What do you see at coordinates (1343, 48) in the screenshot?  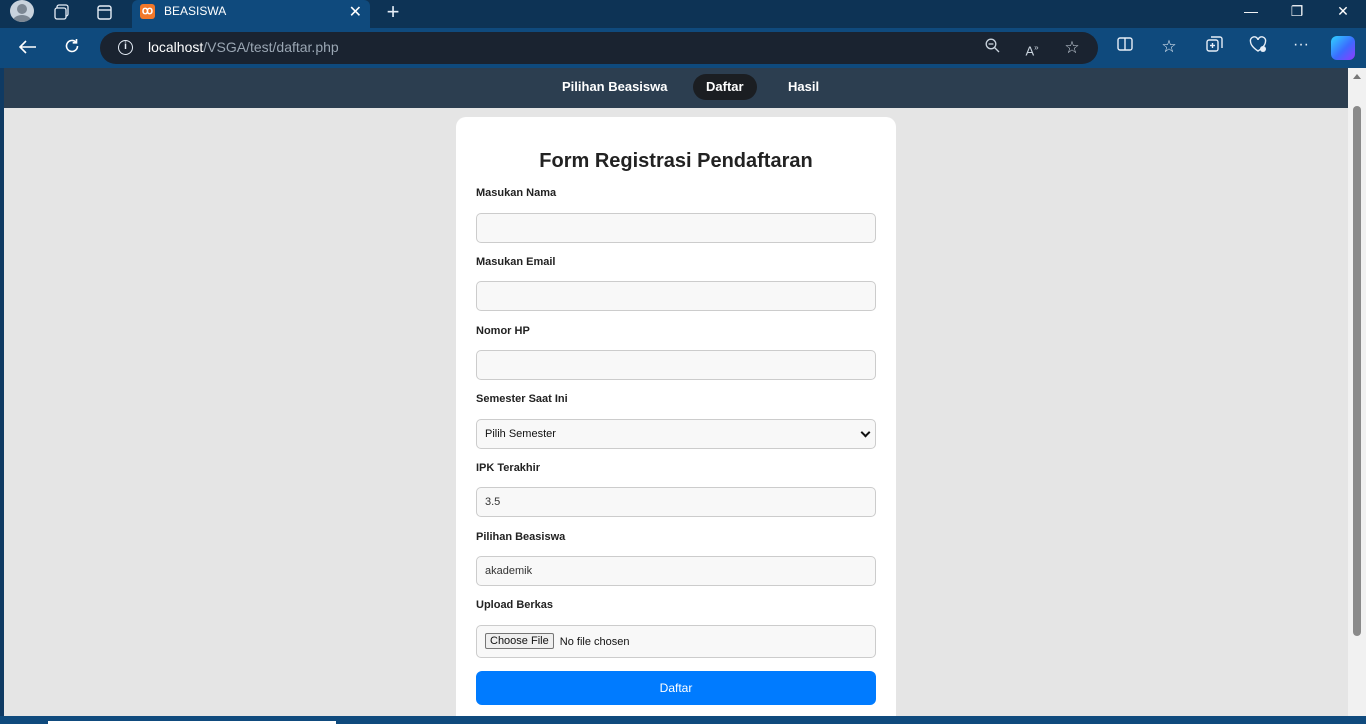 I see `copilot-icon` at bounding box center [1343, 48].